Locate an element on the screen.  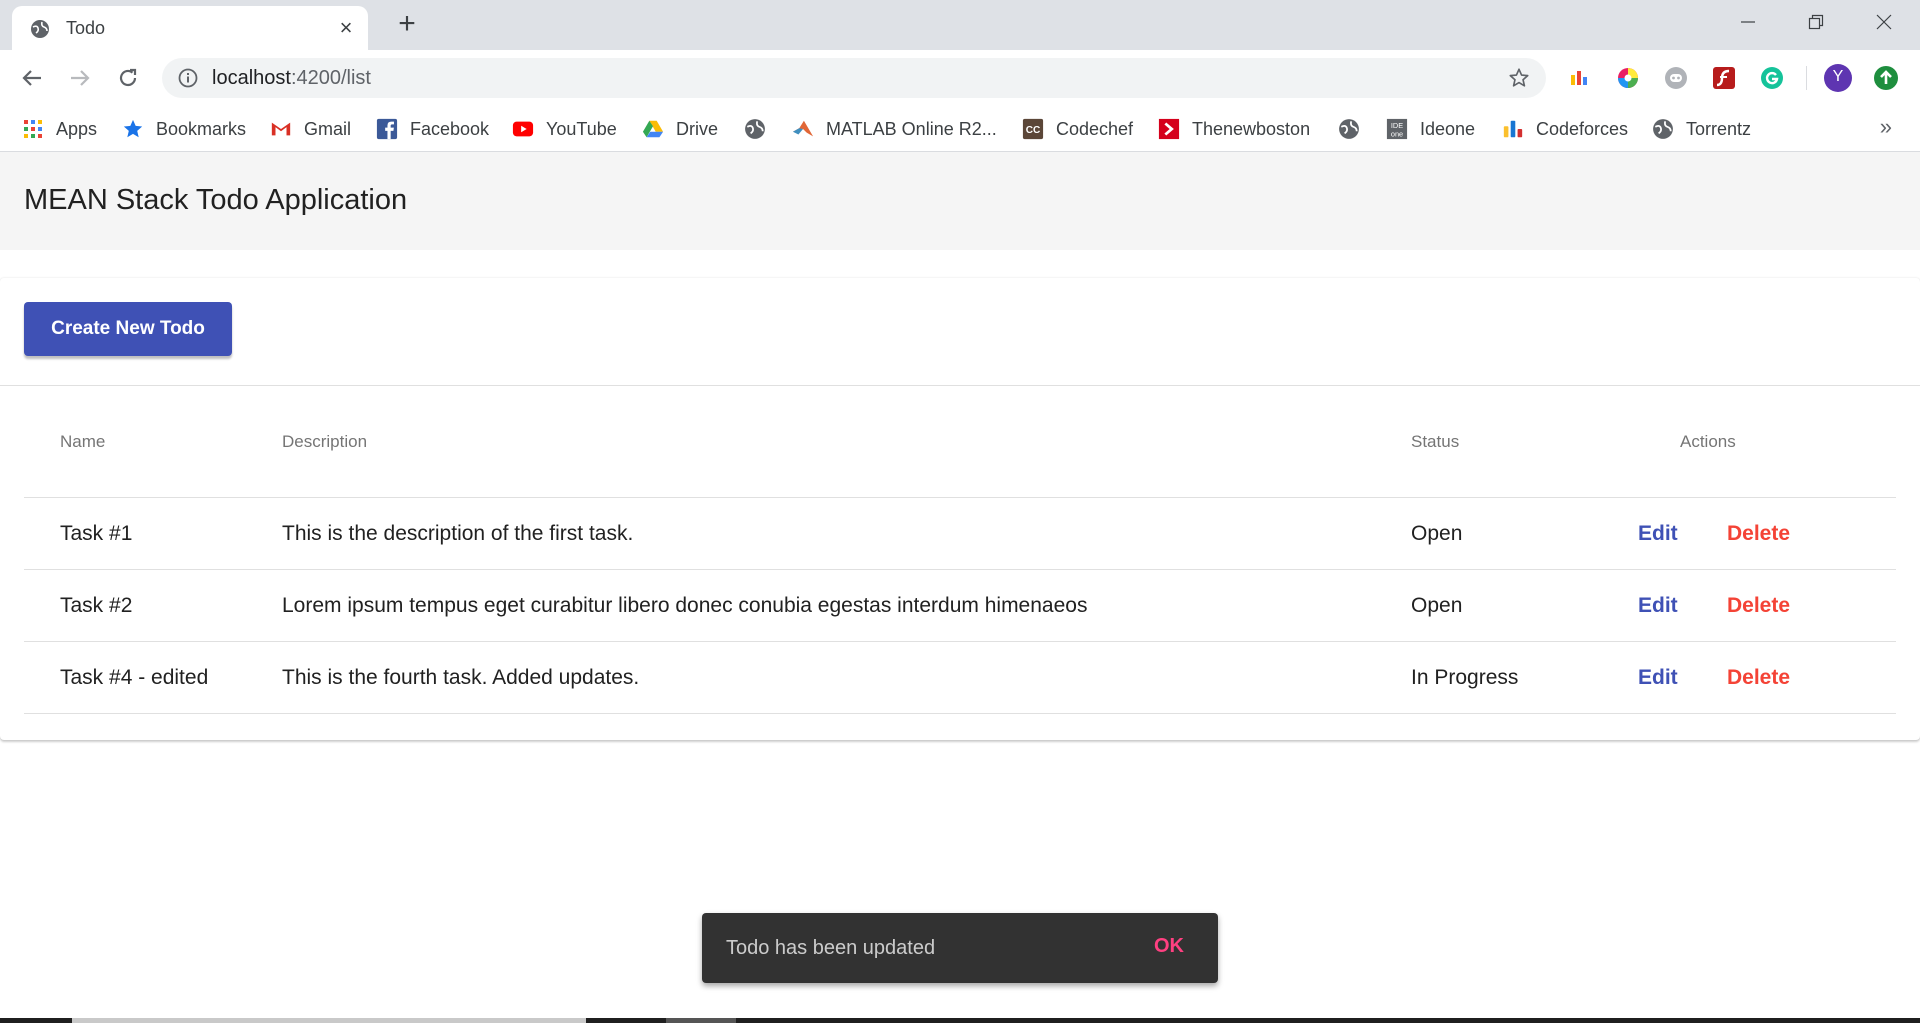
bookmark-codeforces: Codeforces is located at coordinates (1565, 129).